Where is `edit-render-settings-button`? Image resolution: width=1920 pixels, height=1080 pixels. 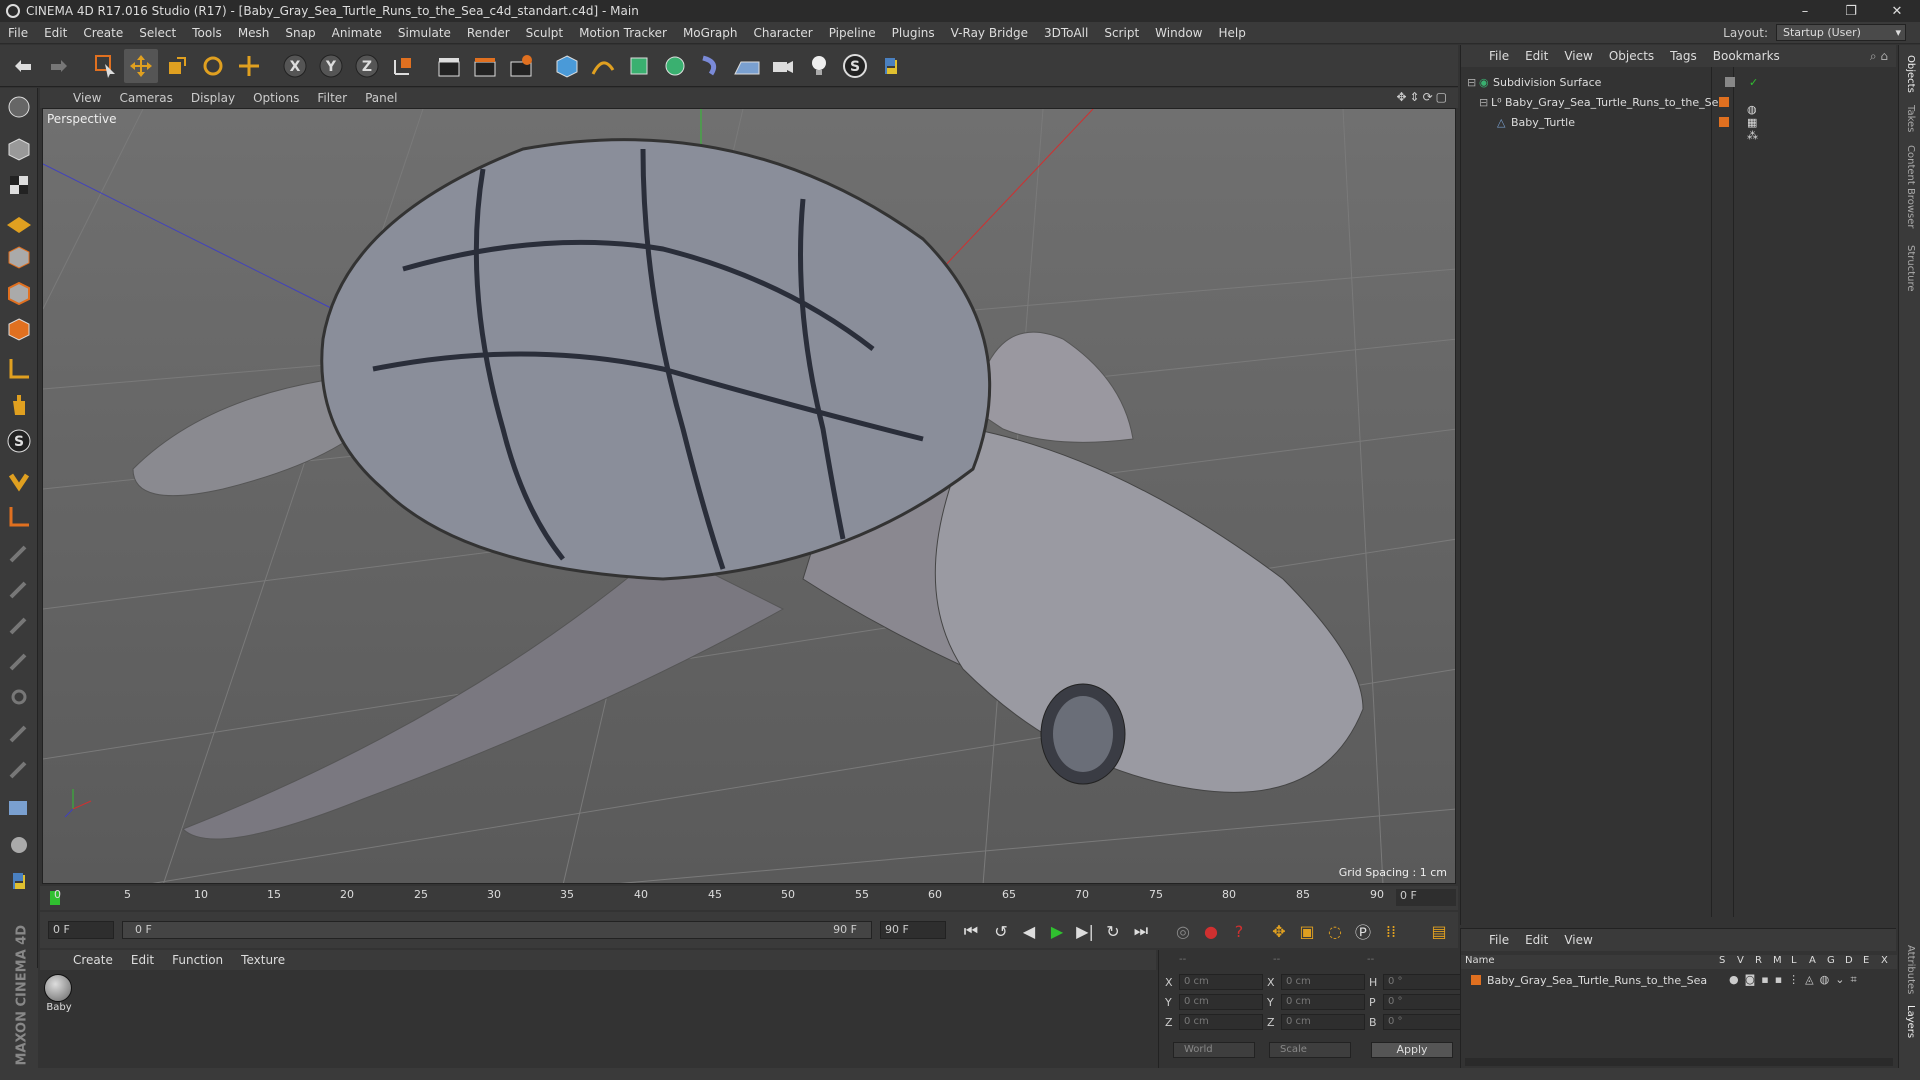
edit-render-settings-button is located at coordinates (521, 66).